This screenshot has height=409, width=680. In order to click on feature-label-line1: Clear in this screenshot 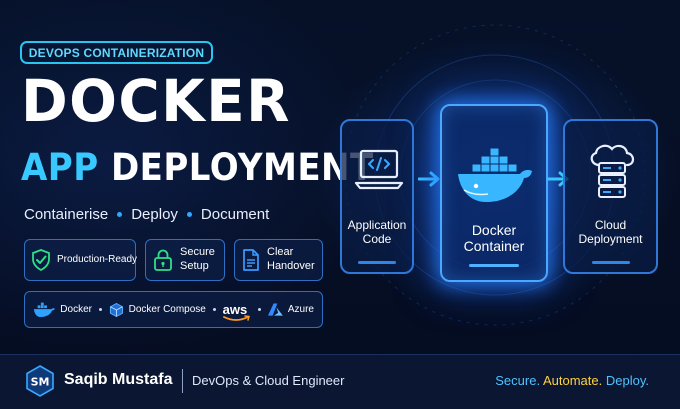, I will do `click(280, 252)`.